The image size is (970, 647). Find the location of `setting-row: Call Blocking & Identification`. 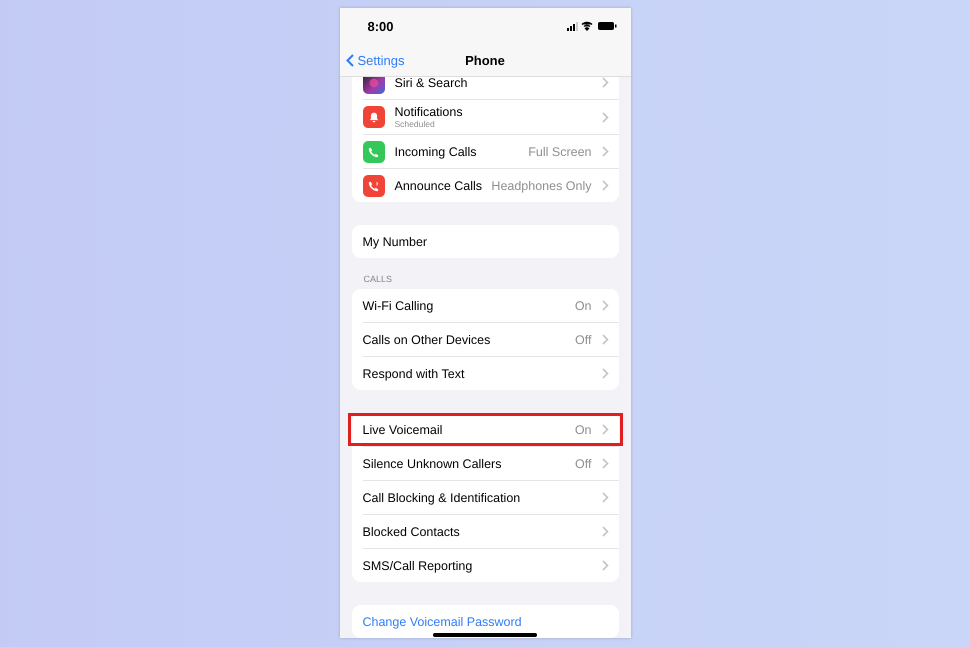

setting-row: Call Blocking & Identification is located at coordinates (485, 497).